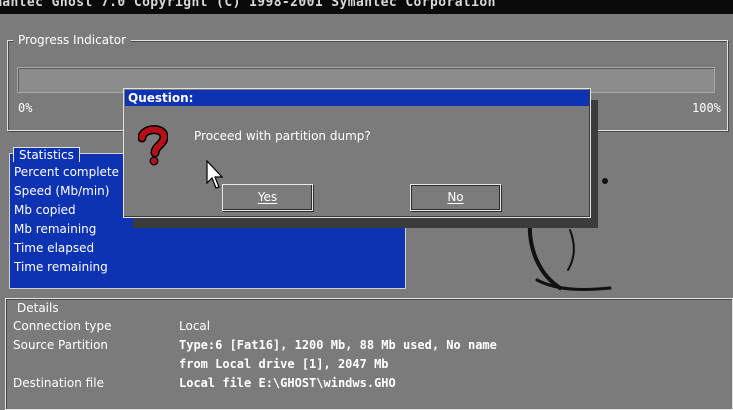 The height and width of the screenshot is (410, 733). Describe the element at coordinates (55, 229) in the screenshot. I see `stat-mb-remaining: Mb remaining` at that location.